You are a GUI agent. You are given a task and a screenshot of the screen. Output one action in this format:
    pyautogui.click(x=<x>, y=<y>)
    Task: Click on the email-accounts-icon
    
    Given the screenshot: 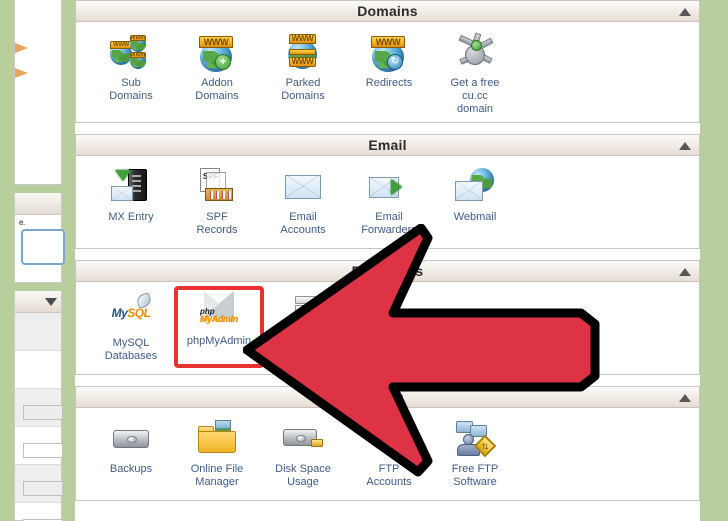 What is the action you would take?
    pyautogui.click(x=303, y=187)
    